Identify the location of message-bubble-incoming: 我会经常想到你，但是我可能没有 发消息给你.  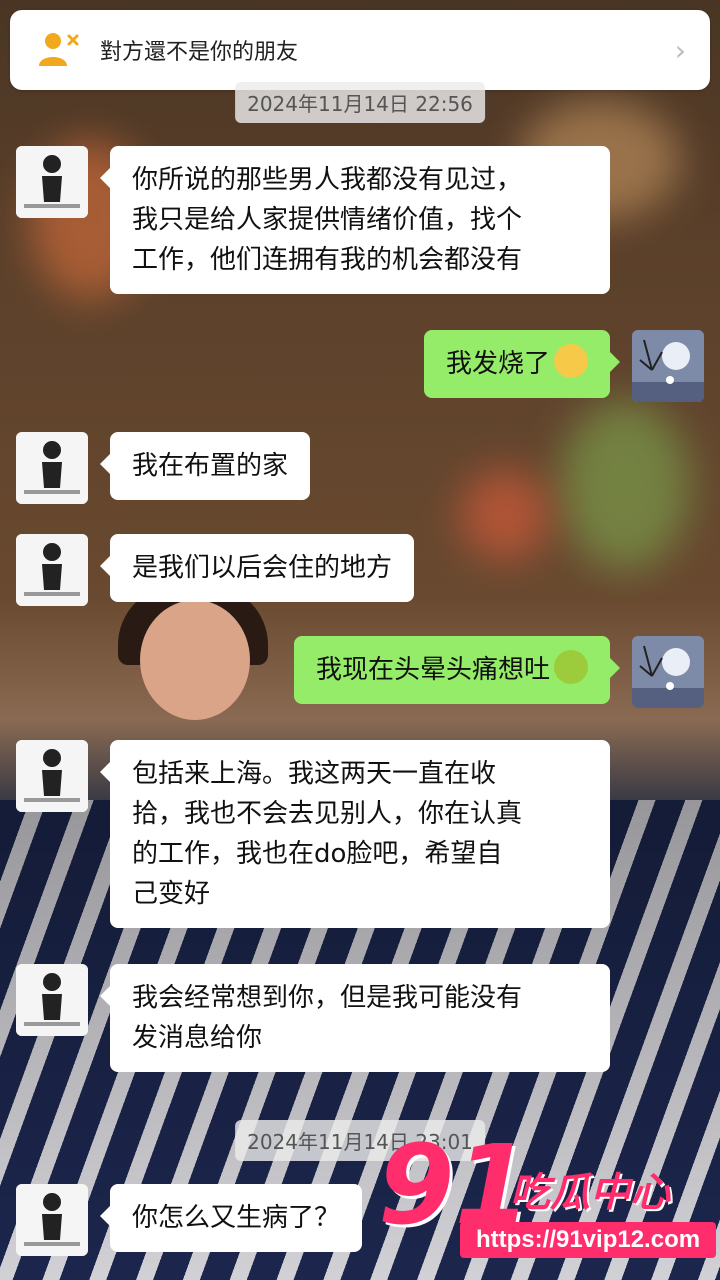
(355, 1018).